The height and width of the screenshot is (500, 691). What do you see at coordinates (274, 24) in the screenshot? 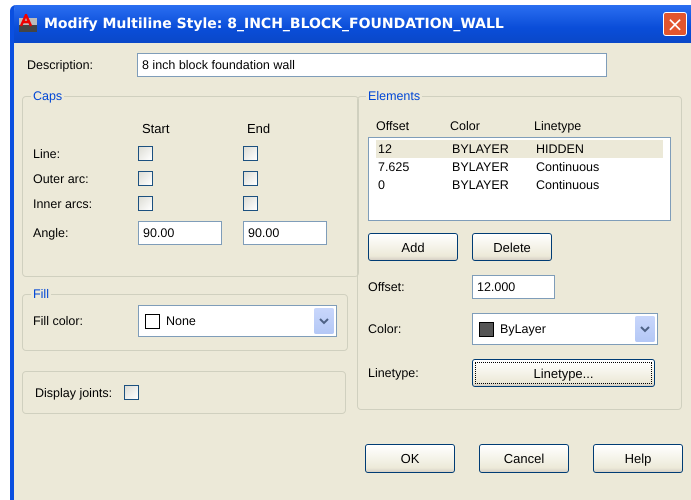
I see `window-title: Modify Multiline Style: 8_INCH_BLOCK_FOUNDATION_WALL` at bounding box center [274, 24].